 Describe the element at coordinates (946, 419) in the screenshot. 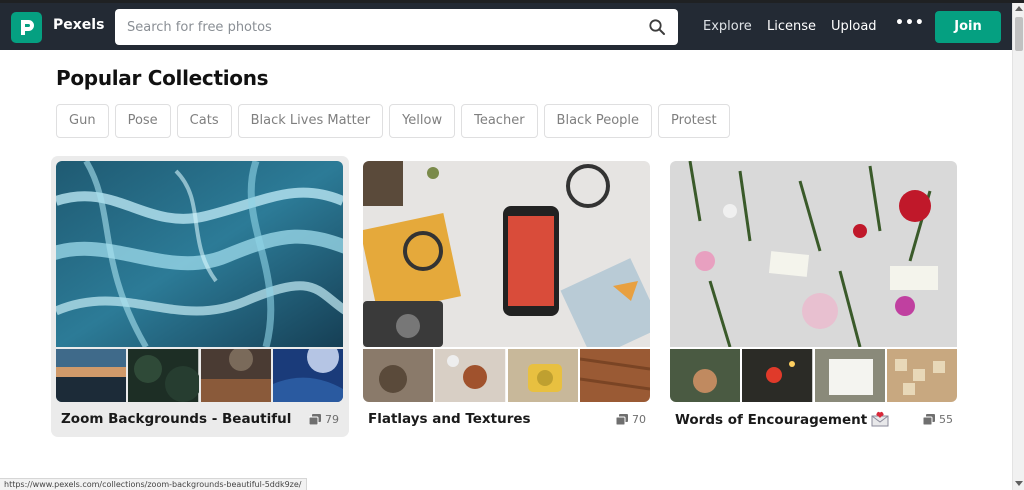

I see `collection-count-value: 55` at that location.